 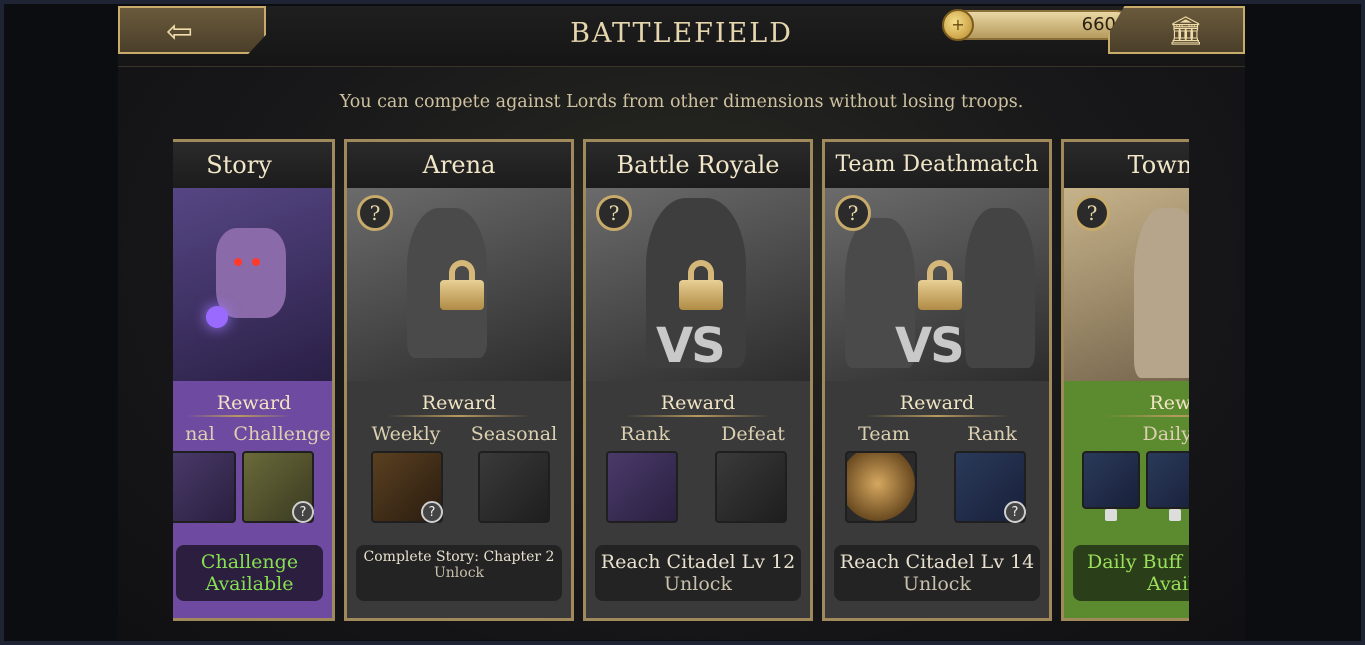 I want to click on requirement-text: Reach Citadel Lv 12, so click(x=698, y=562).